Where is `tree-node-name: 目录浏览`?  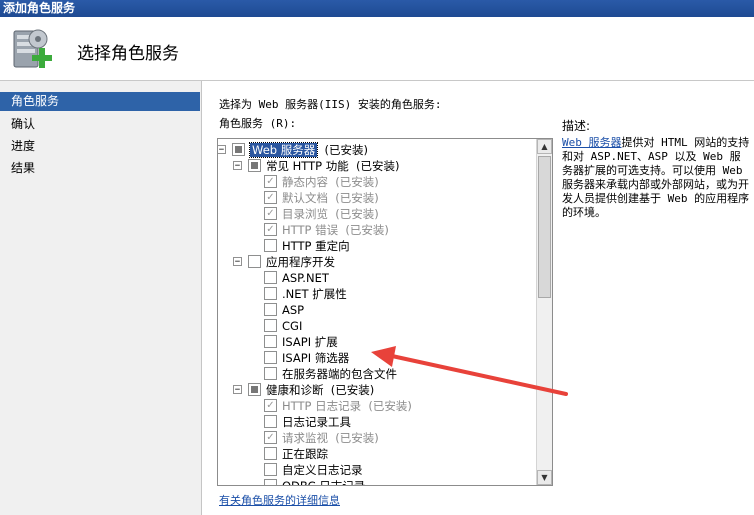
tree-node-name: 目录浏览 is located at coordinates (305, 214).